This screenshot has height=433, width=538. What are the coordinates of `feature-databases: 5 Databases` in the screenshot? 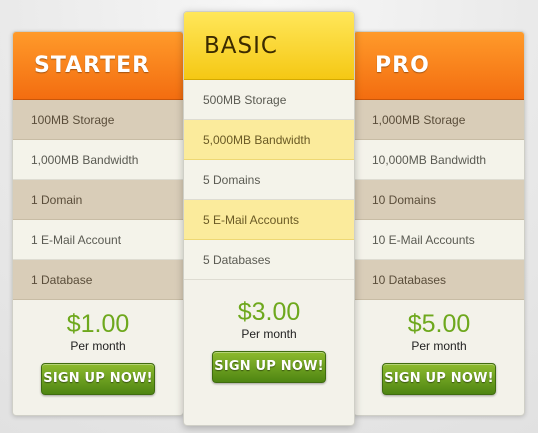 It's located at (269, 260).